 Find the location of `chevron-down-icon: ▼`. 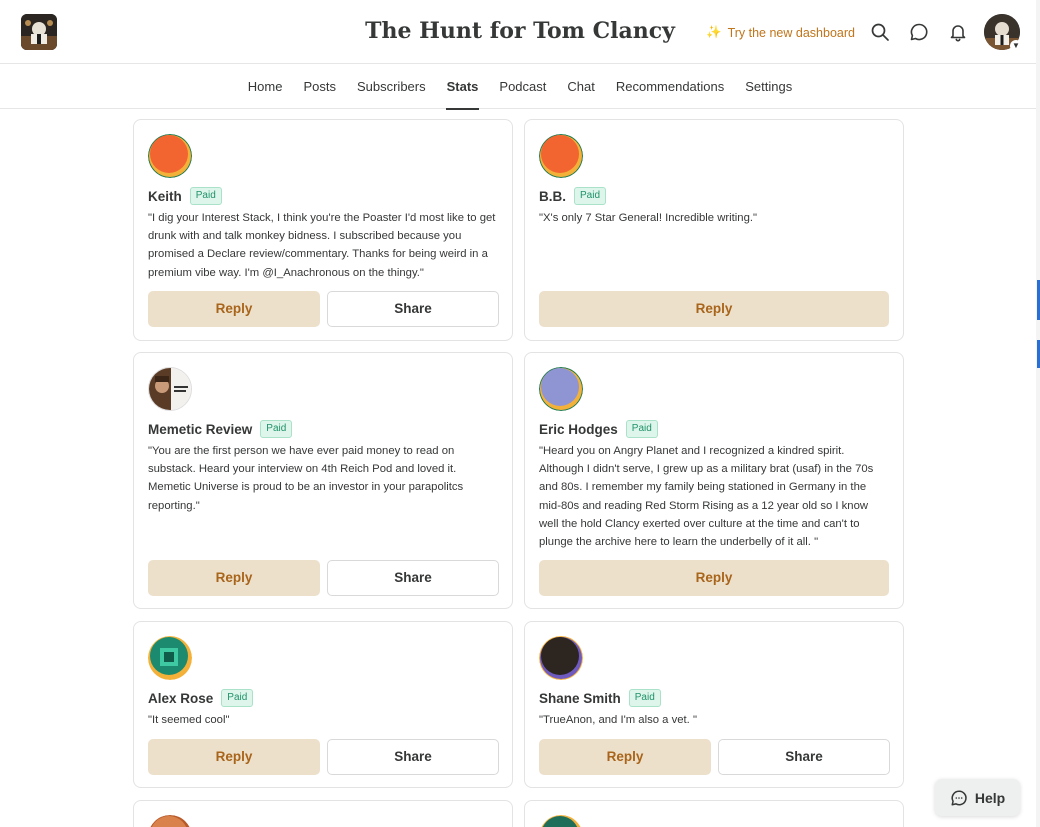

chevron-down-icon: ▼ is located at coordinates (1016, 46).